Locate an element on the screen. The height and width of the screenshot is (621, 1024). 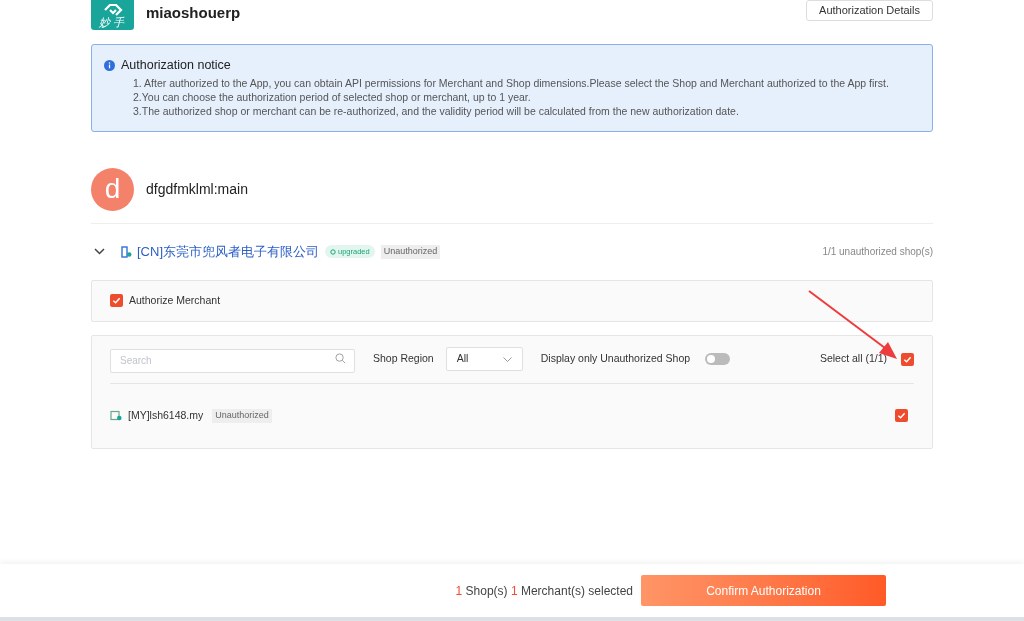
checkbox is located at coordinates (116, 301).